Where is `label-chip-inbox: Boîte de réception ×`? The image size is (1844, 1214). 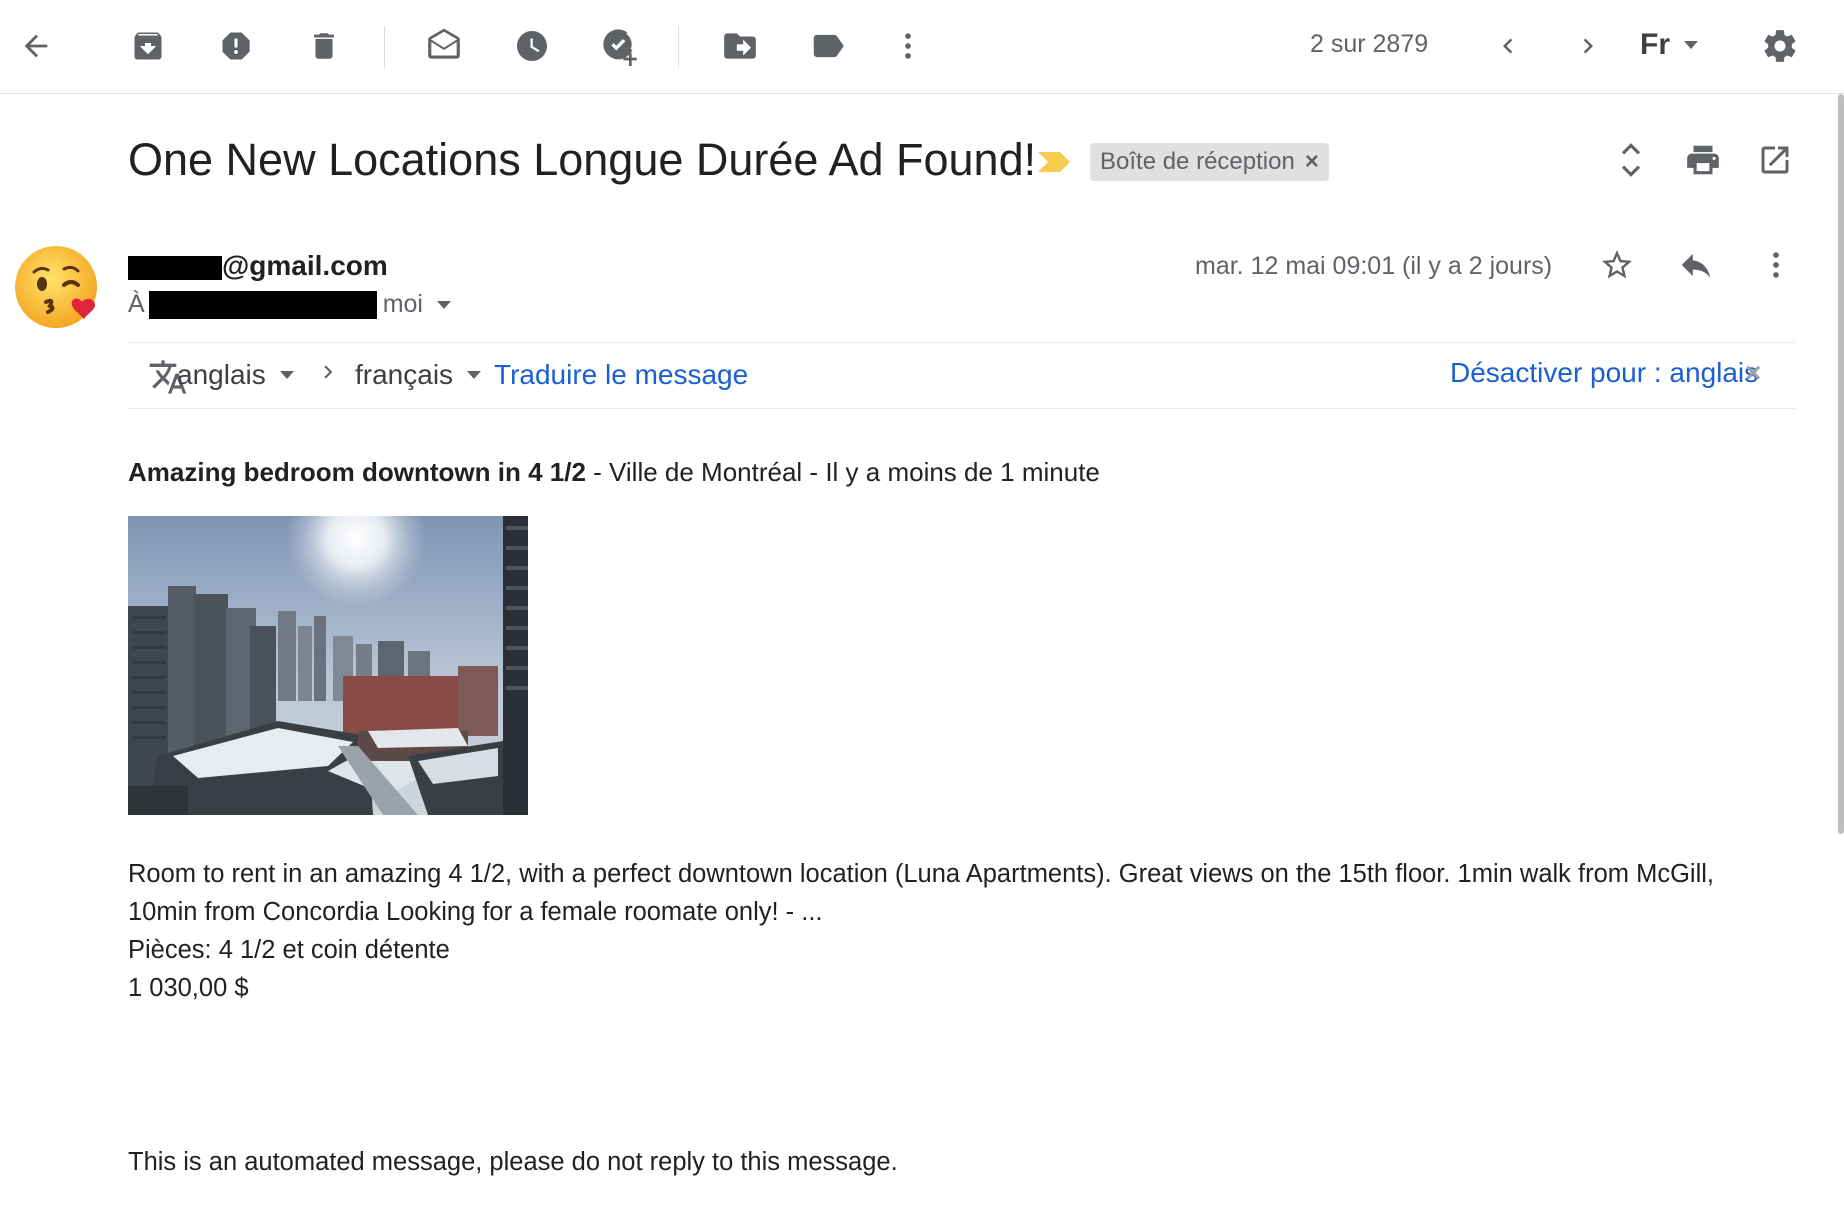 label-chip-inbox: Boîte de réception × is located at coordinates (1209, 162).